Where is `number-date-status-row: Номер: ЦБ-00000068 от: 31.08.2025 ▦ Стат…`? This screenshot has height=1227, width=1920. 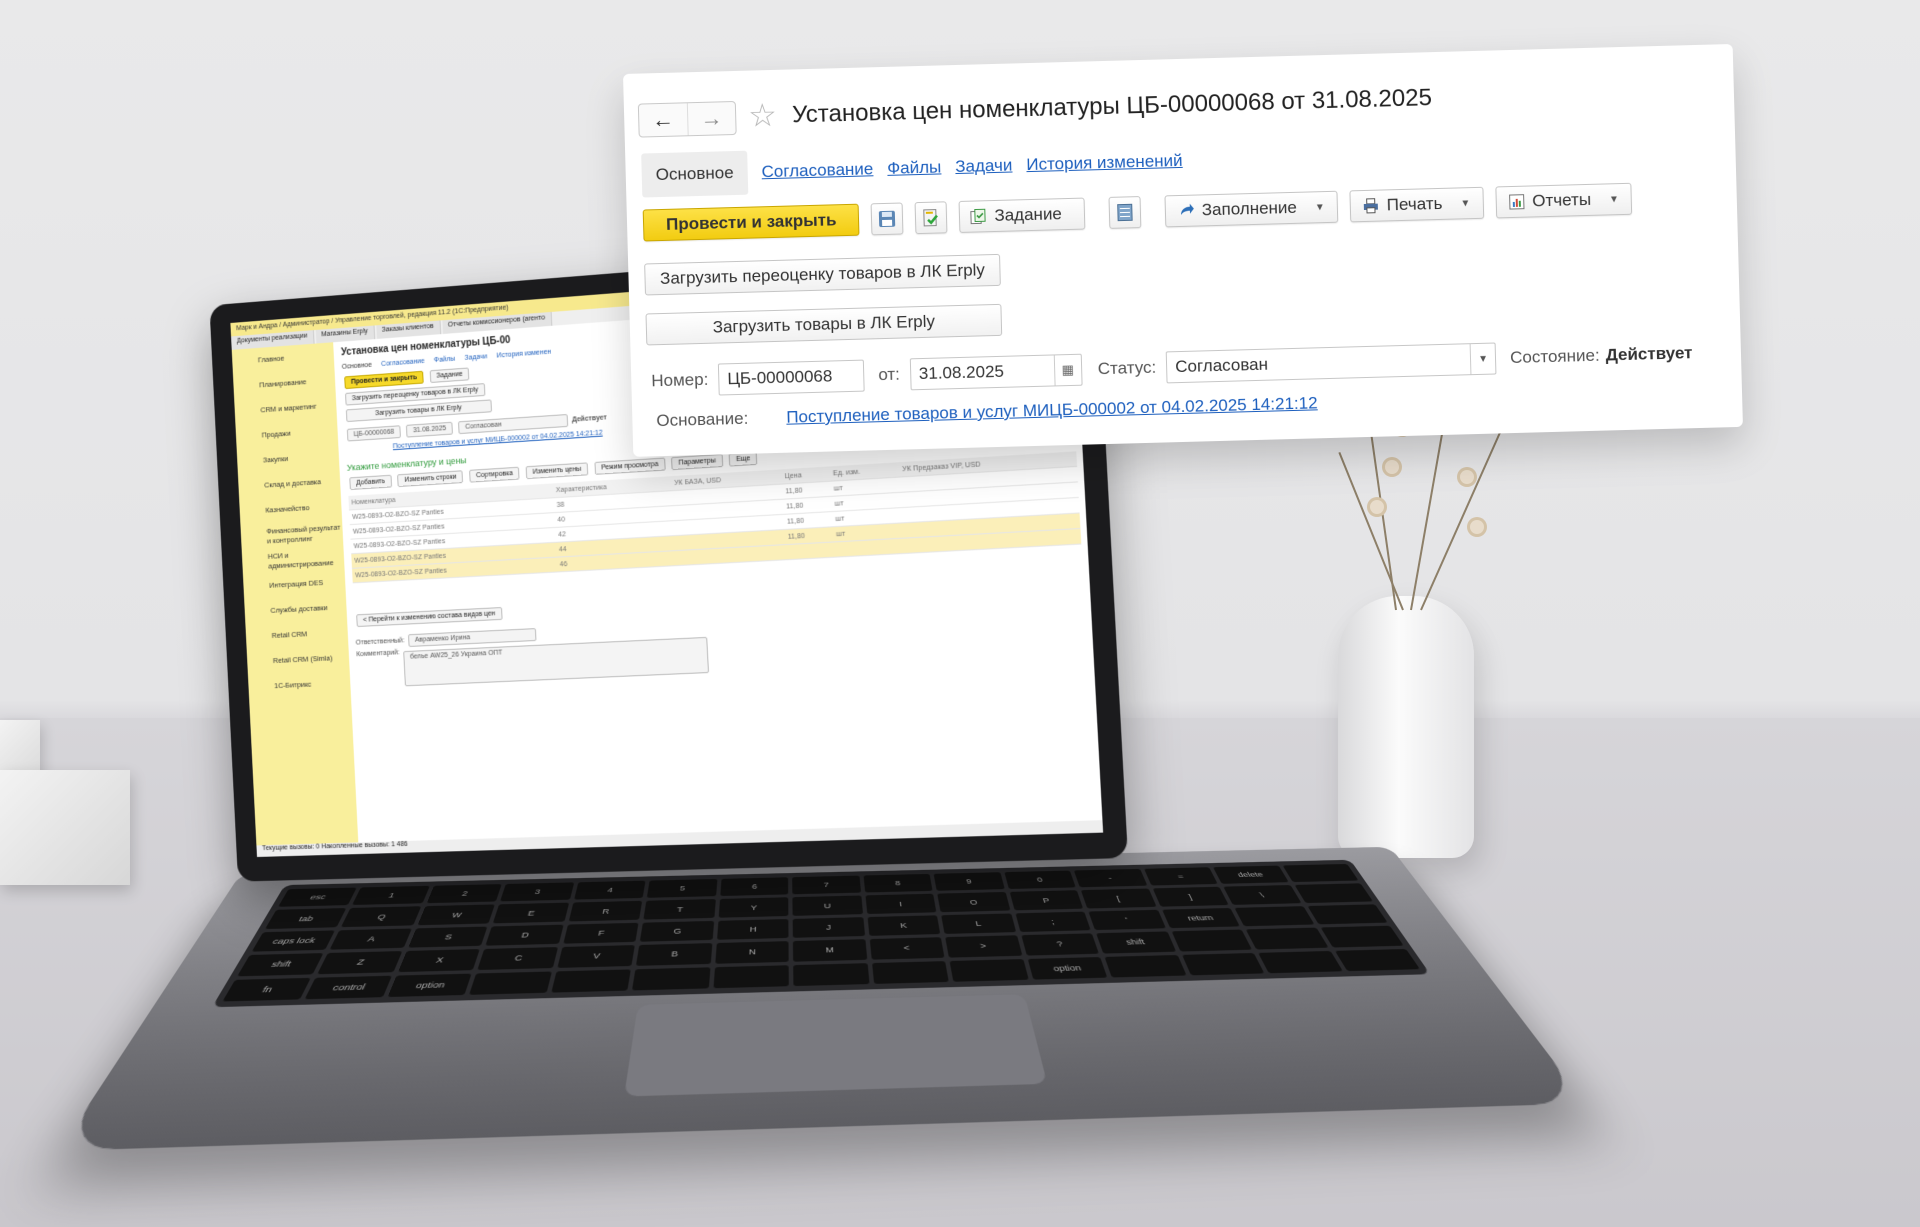
number-date-status-row: Номер: ЦБ-00000068 от: 31.08.2025 ▦ Стат… is located at coordinates (1172, 367).